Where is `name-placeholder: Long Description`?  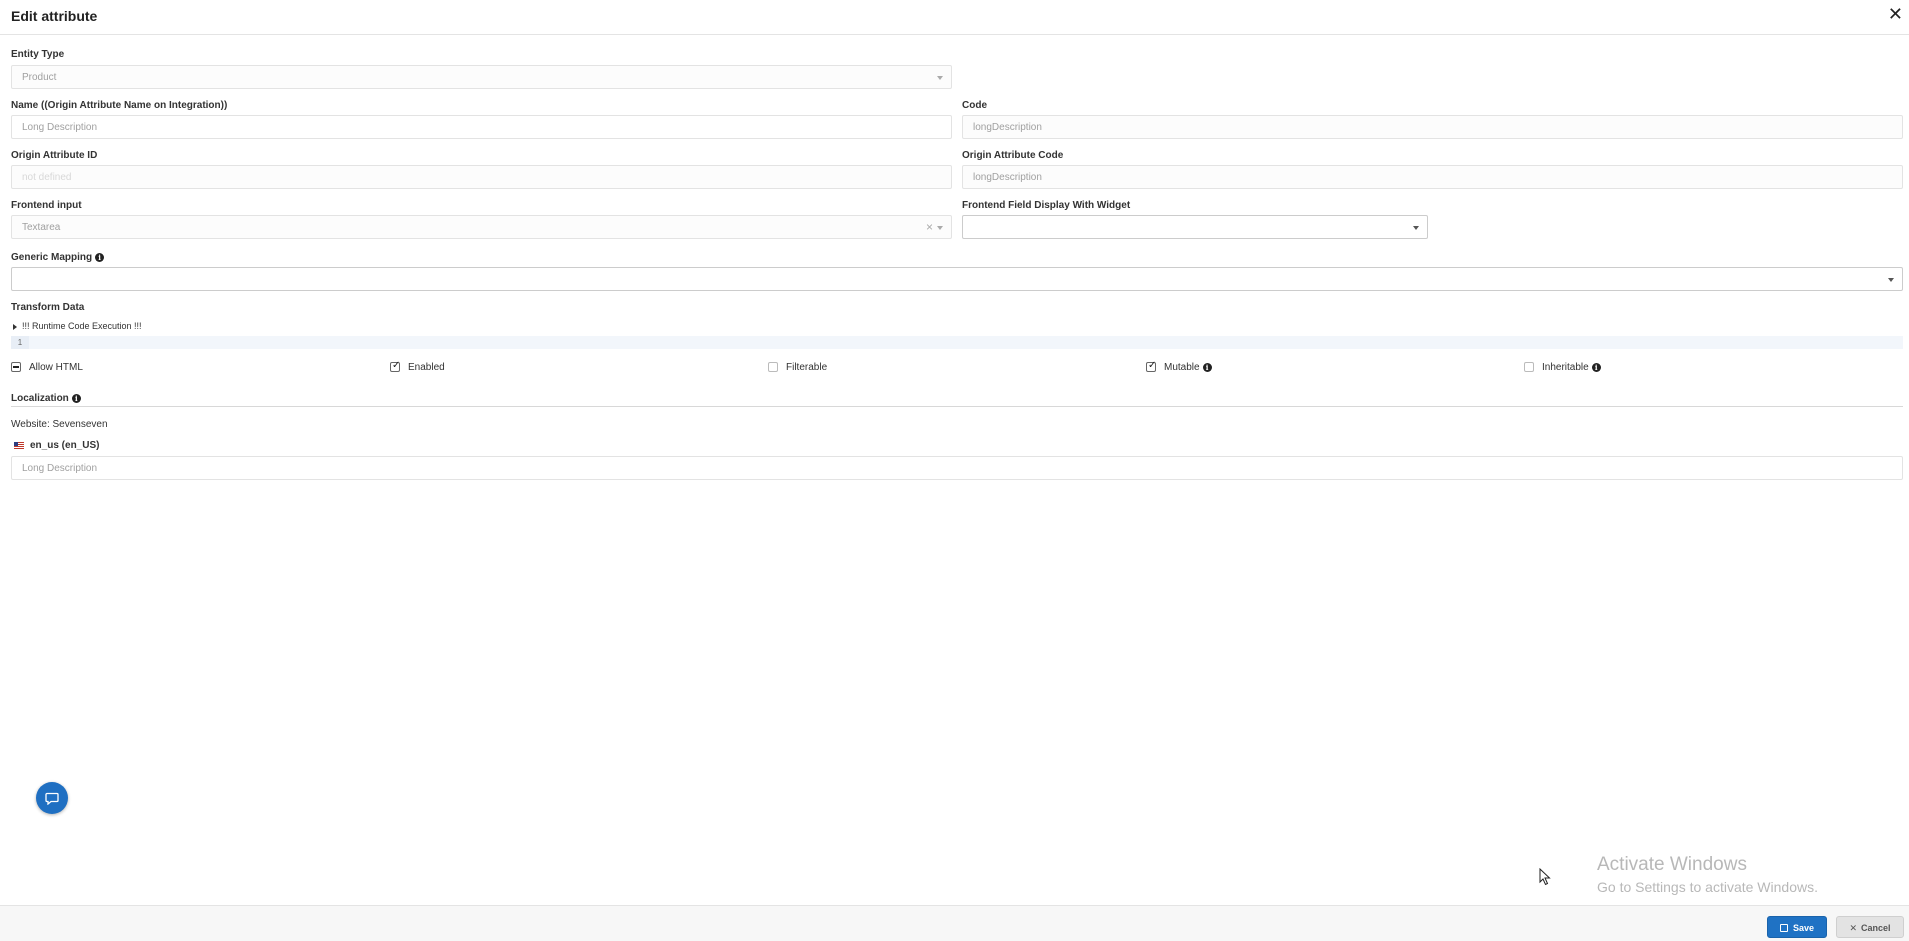
name-placeholder: Long Description is located at coordinates (60, 127).